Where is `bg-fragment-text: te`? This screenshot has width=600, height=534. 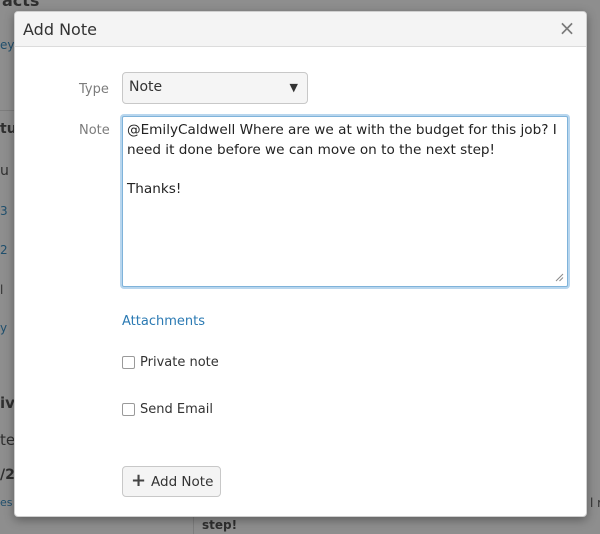
bg-fragment-text: te is located at coordinates (8, 440).